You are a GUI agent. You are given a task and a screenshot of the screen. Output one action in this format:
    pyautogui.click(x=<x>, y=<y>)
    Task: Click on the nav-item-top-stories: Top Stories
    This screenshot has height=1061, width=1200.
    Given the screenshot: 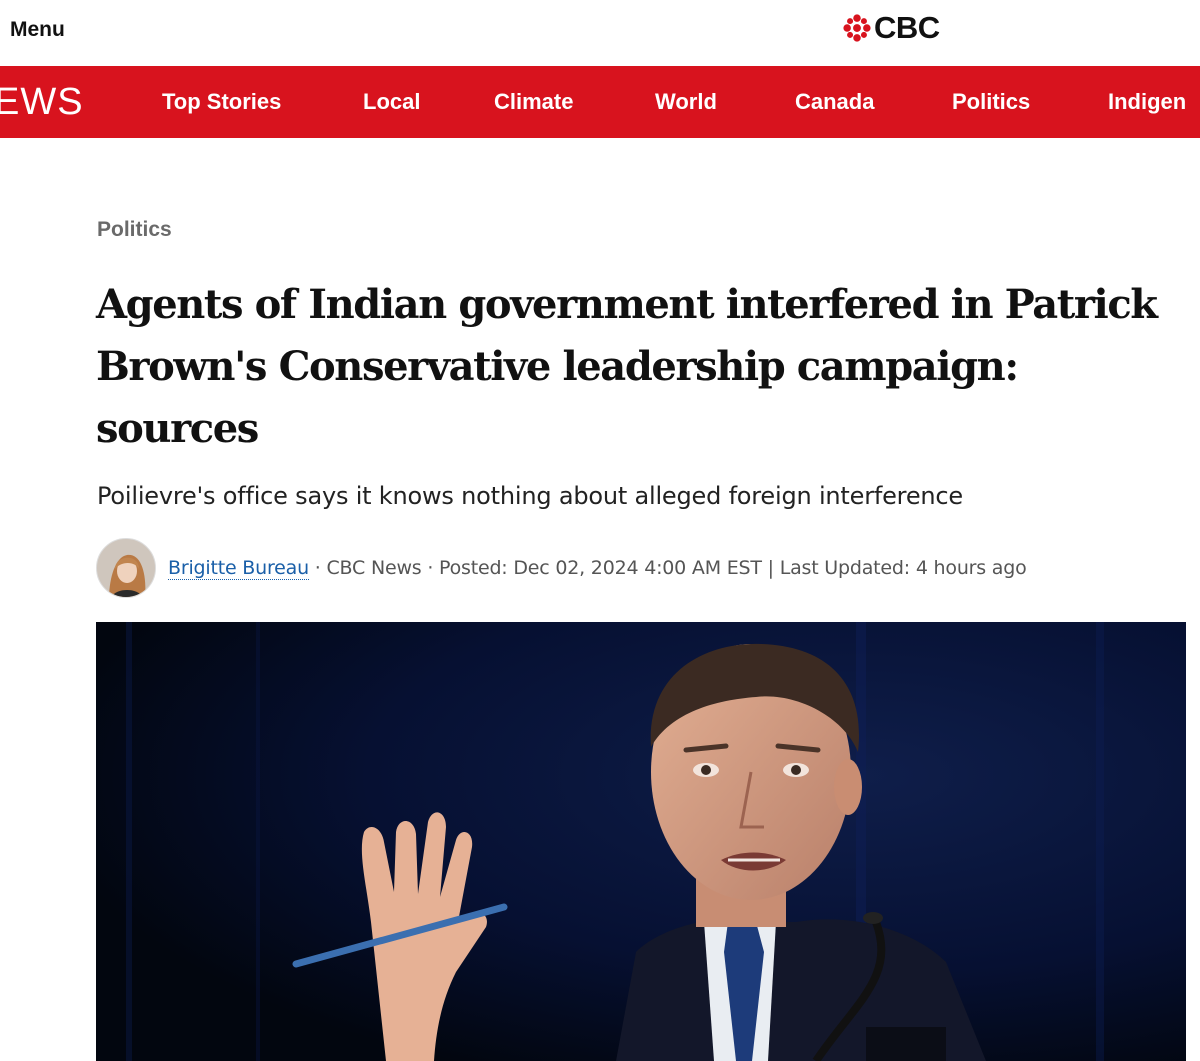 What is the action you would take?
    pyautogui.click(x=221, y=102)
    